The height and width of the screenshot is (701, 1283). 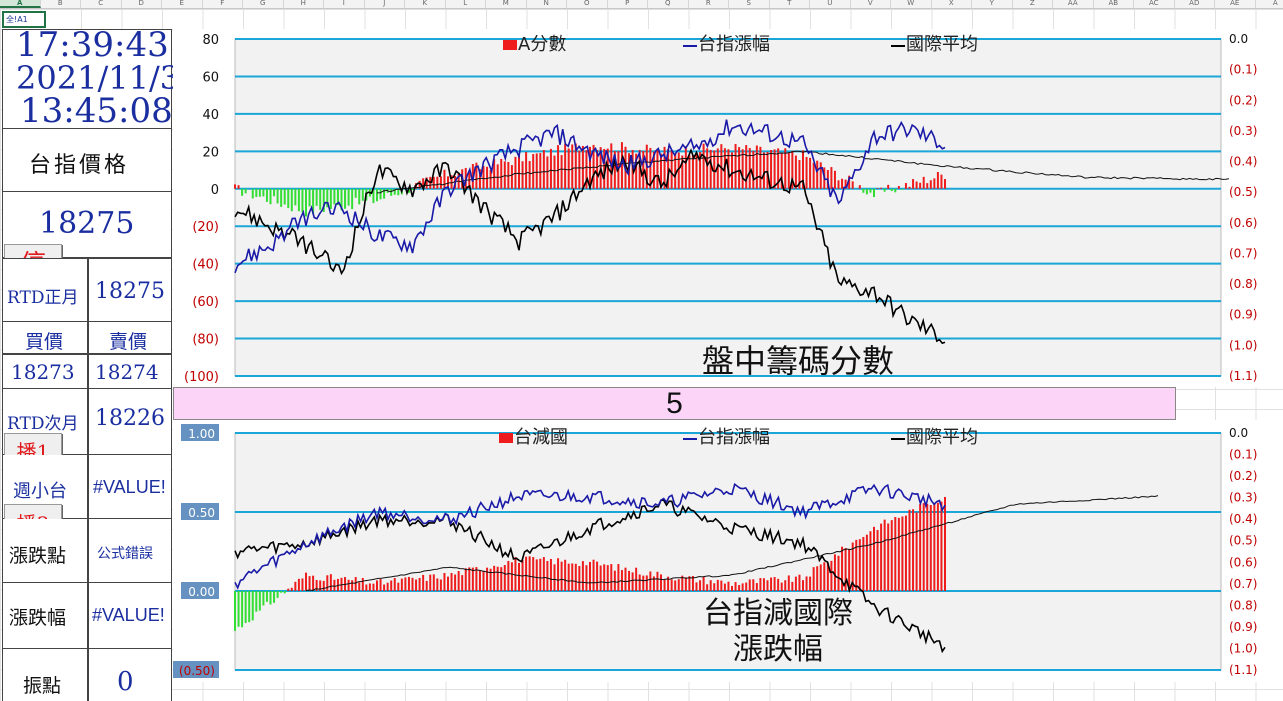 I want to click on column-header-p: P, so click(x=628, y=4).